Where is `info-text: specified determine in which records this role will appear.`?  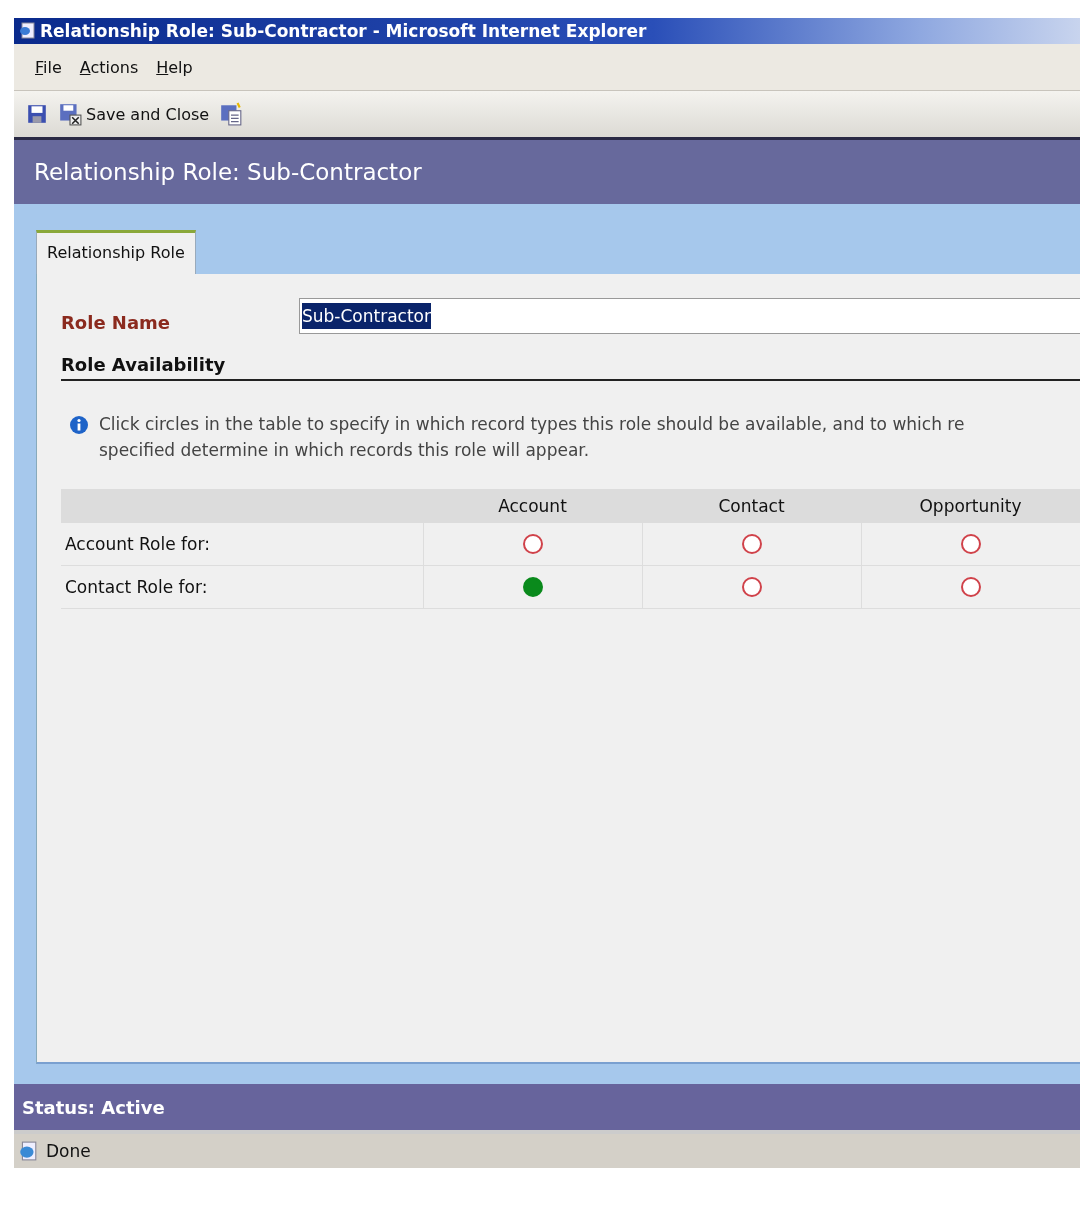 info-text: specified determine in which records this role will appear. is located at coordinates (345, 450).